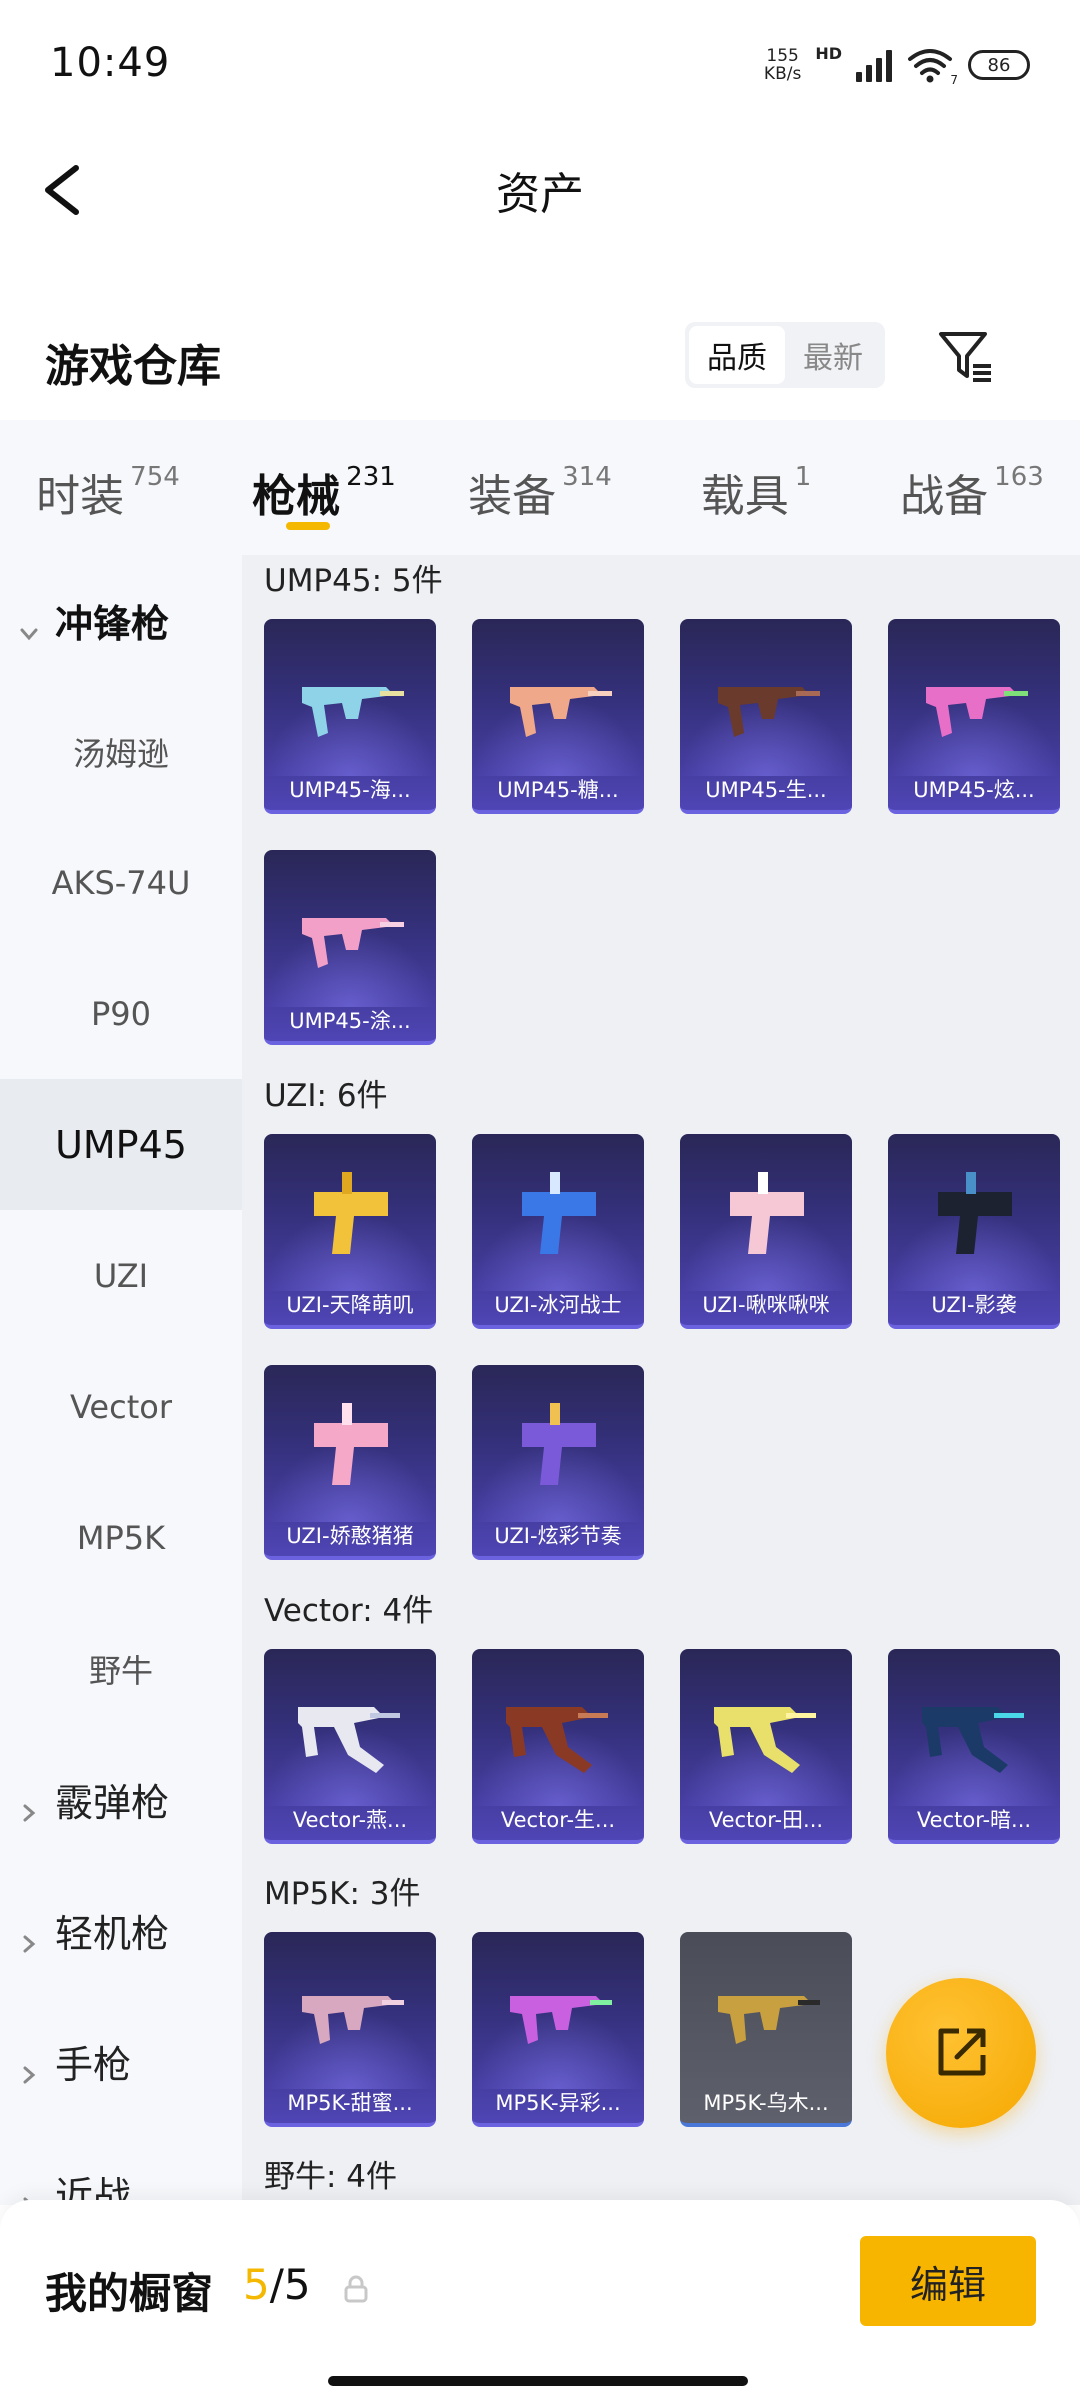 Image resolution: width=1080 pixels, height=2400 pixels. I want to click on net-speed-value: 155, so click(782, 56).